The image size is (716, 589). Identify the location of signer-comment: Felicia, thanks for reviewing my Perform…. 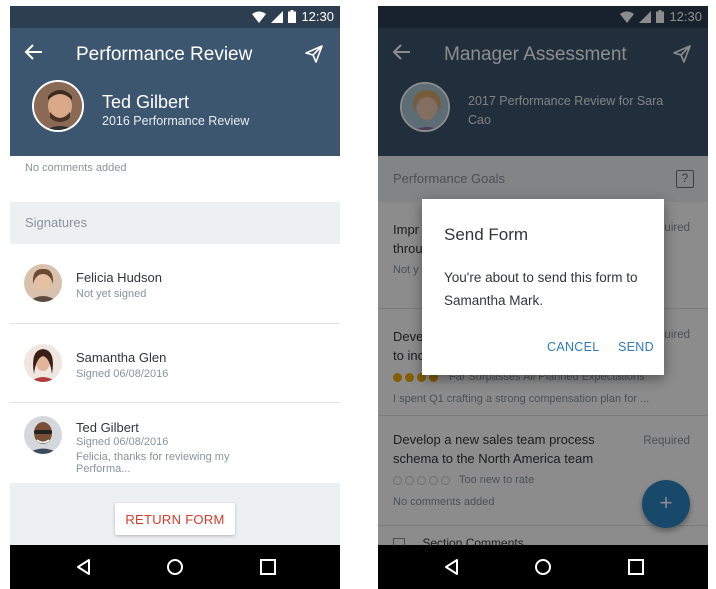
(153, 463).